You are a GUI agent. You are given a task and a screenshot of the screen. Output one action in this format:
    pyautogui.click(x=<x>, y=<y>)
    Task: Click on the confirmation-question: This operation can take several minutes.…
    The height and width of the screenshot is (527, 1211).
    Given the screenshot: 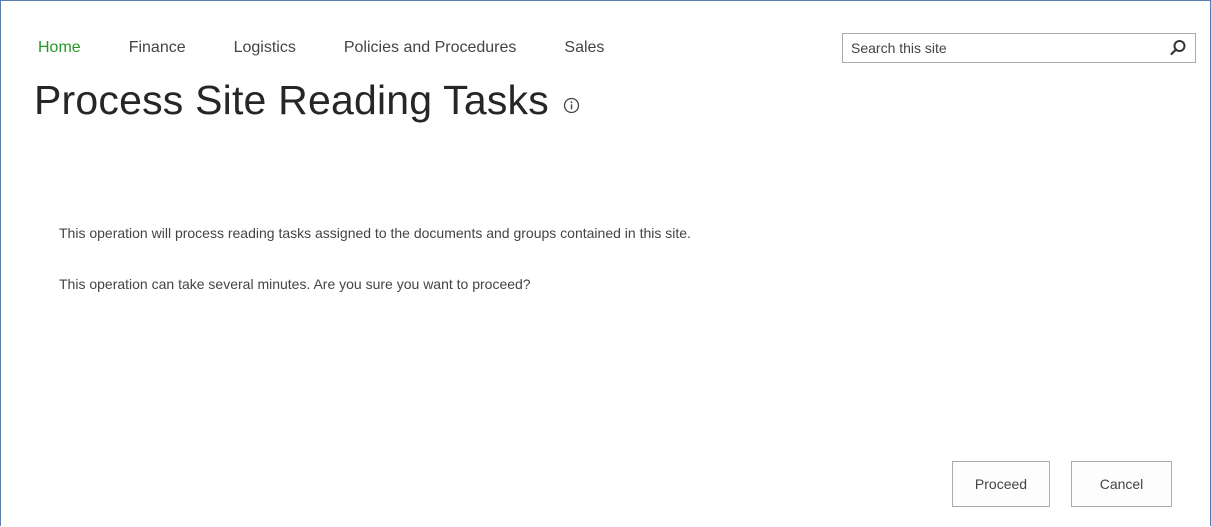 What is the action you would take?
    pyautogui.click(x=295, y=284)
    